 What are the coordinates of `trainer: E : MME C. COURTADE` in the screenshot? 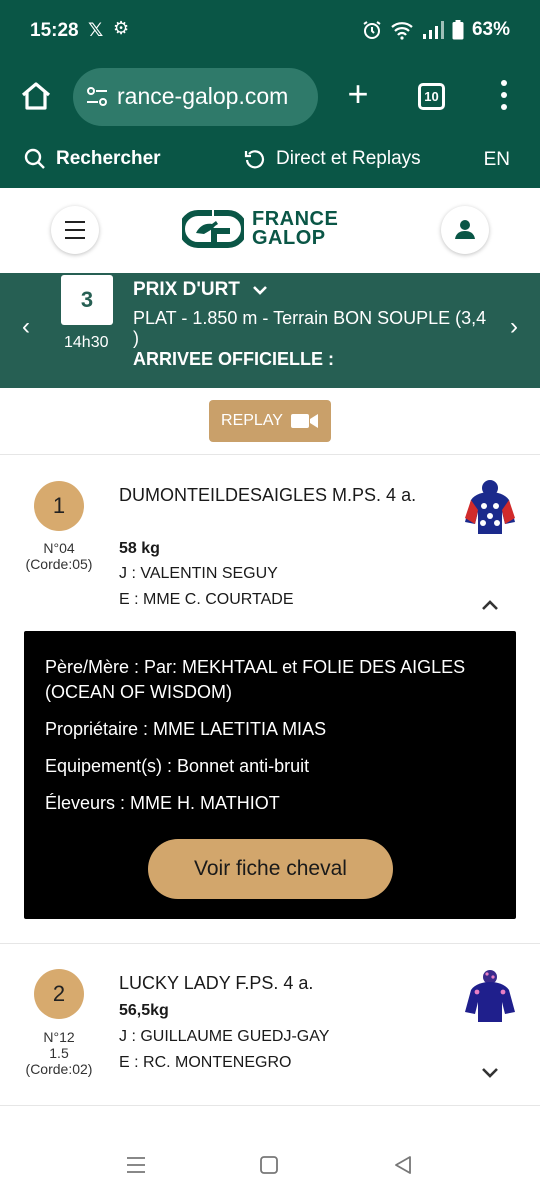 It's located at (206, 599).